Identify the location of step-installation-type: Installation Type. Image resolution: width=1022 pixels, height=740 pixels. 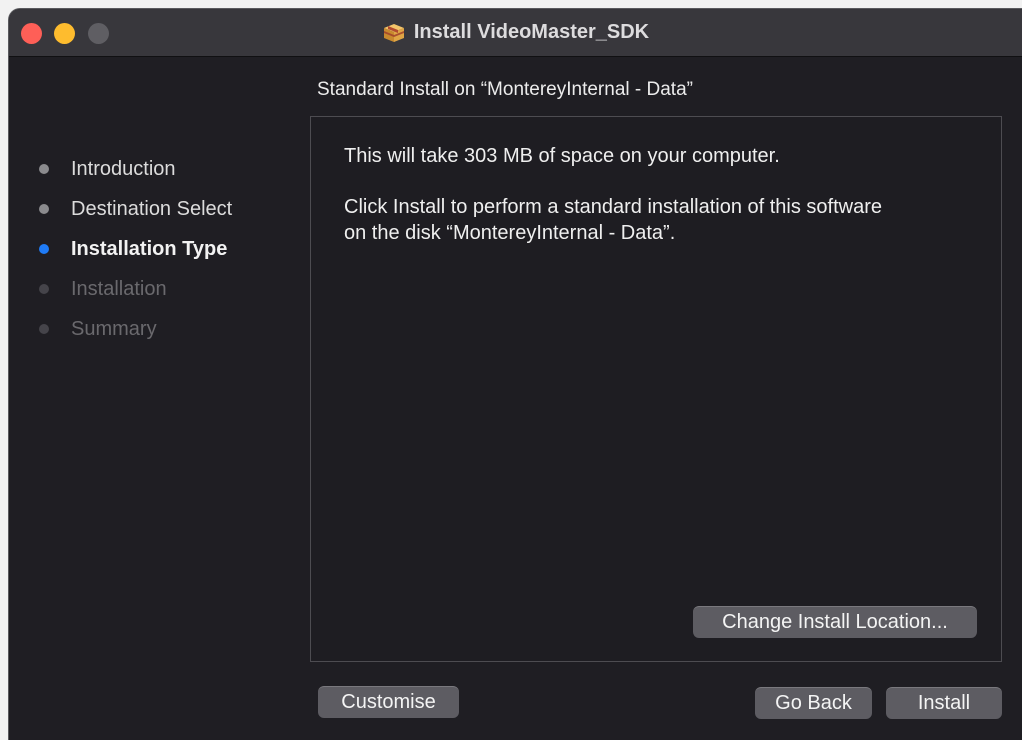
(135, 249).